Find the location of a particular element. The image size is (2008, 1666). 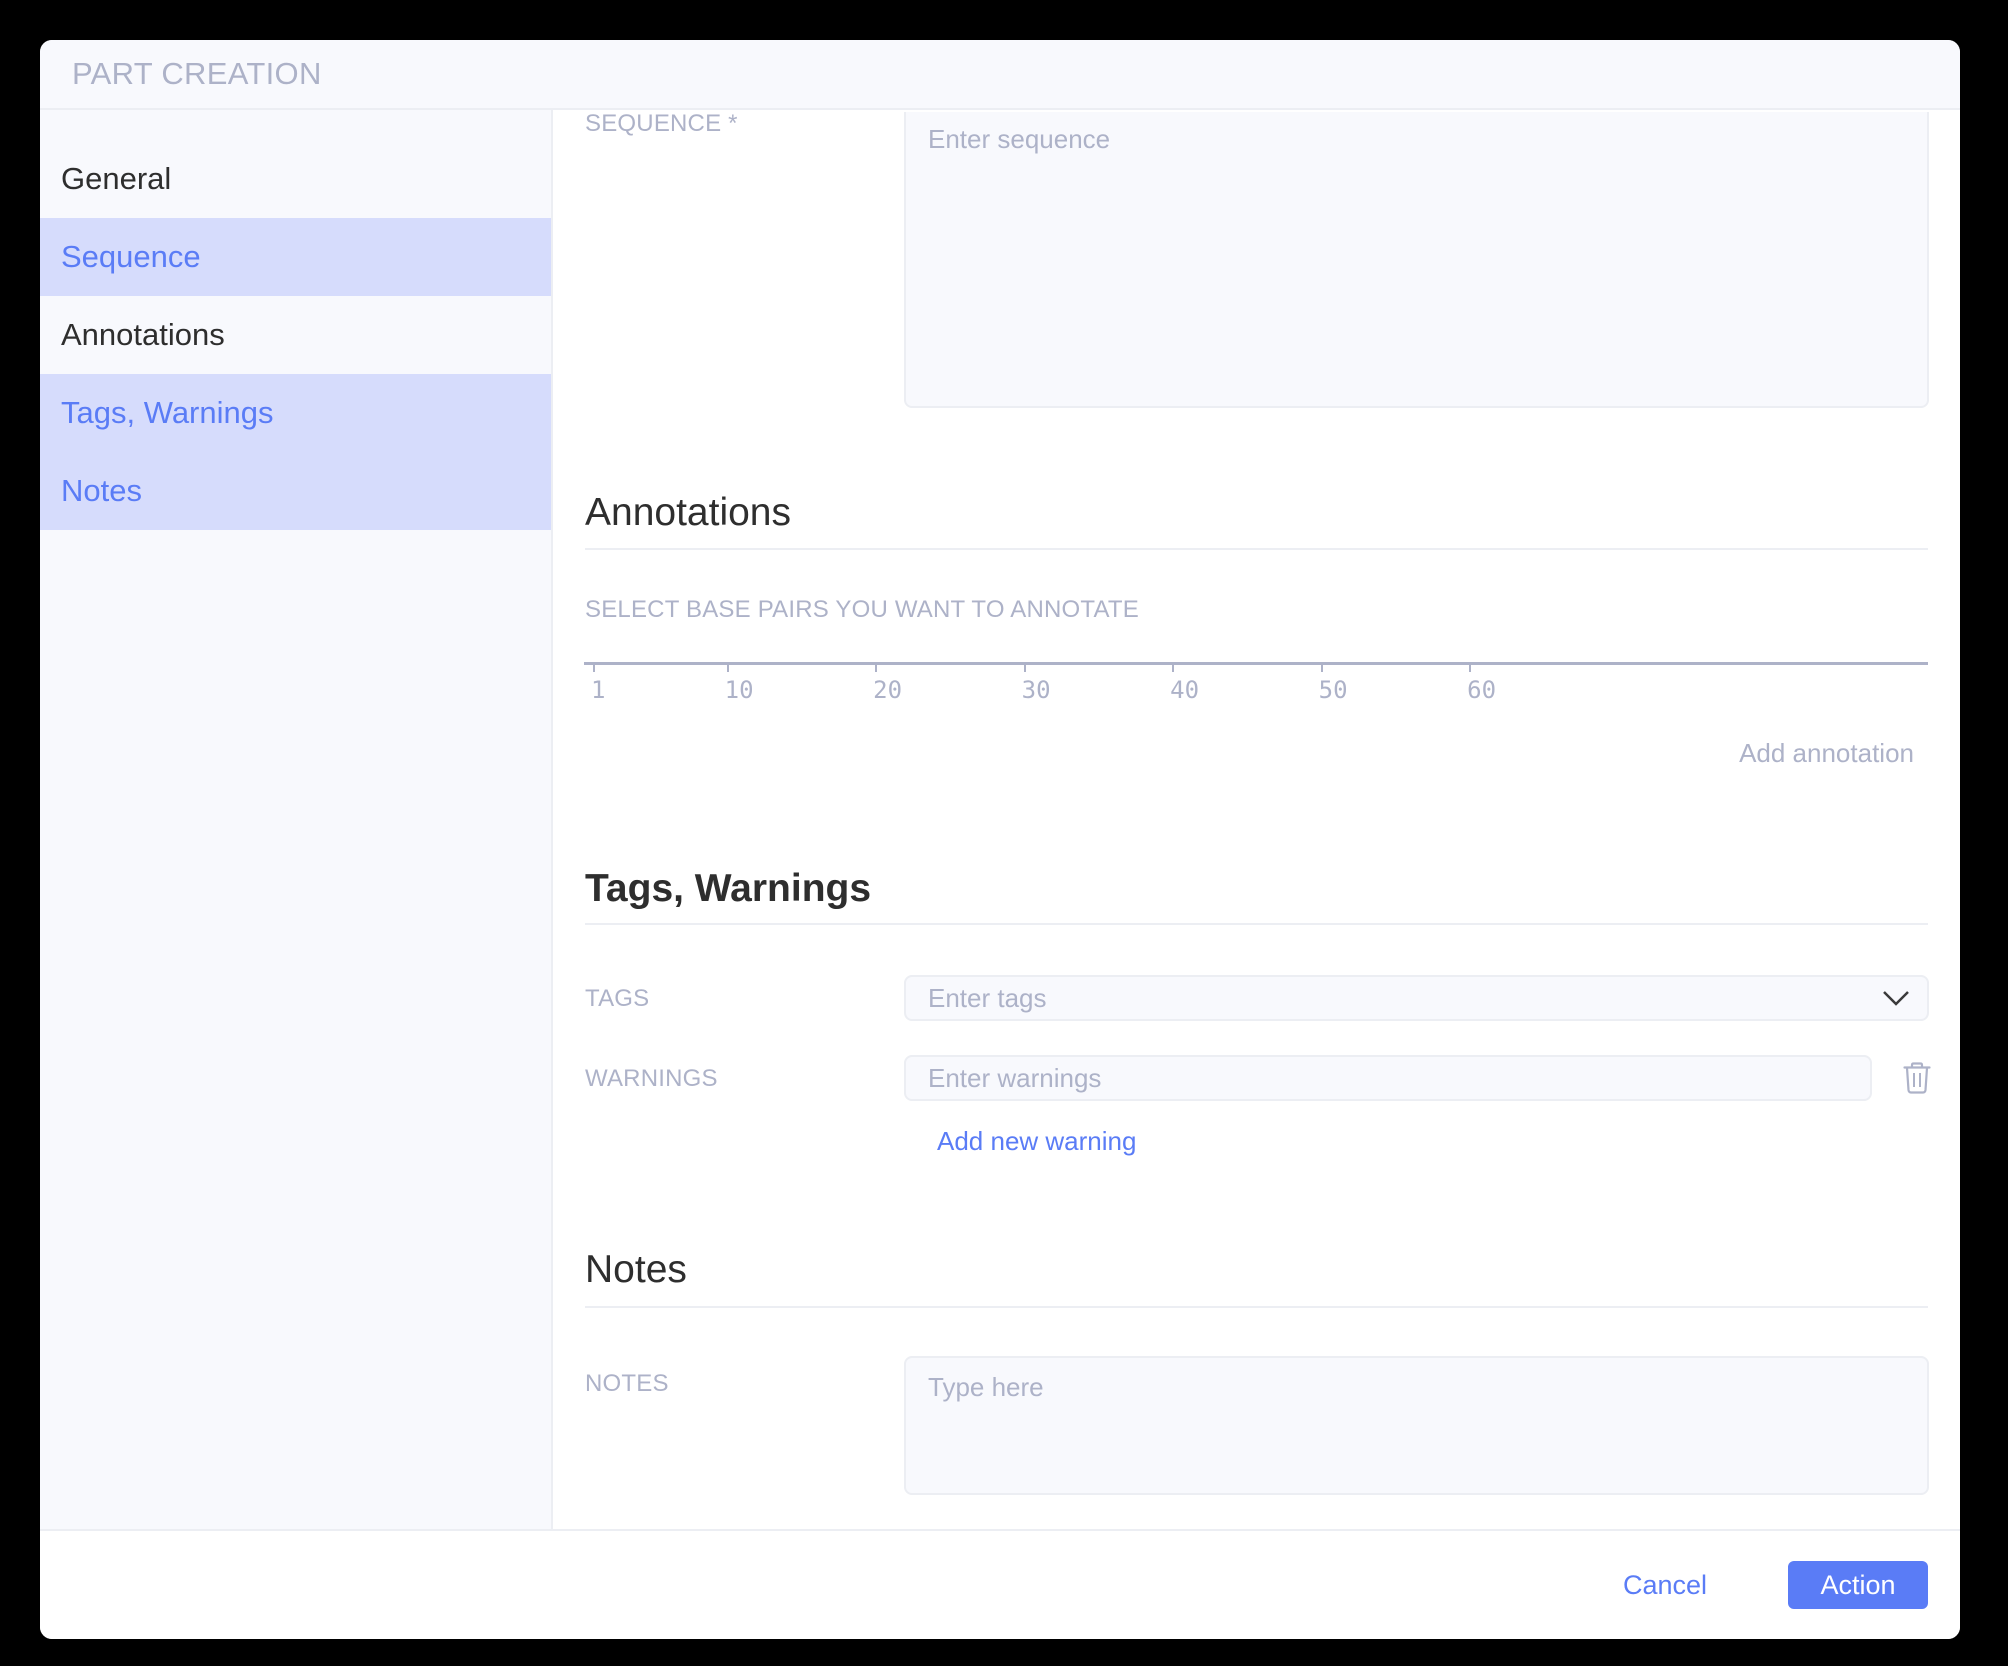

chevron-down-icon is located at coordinates (1896, 998).